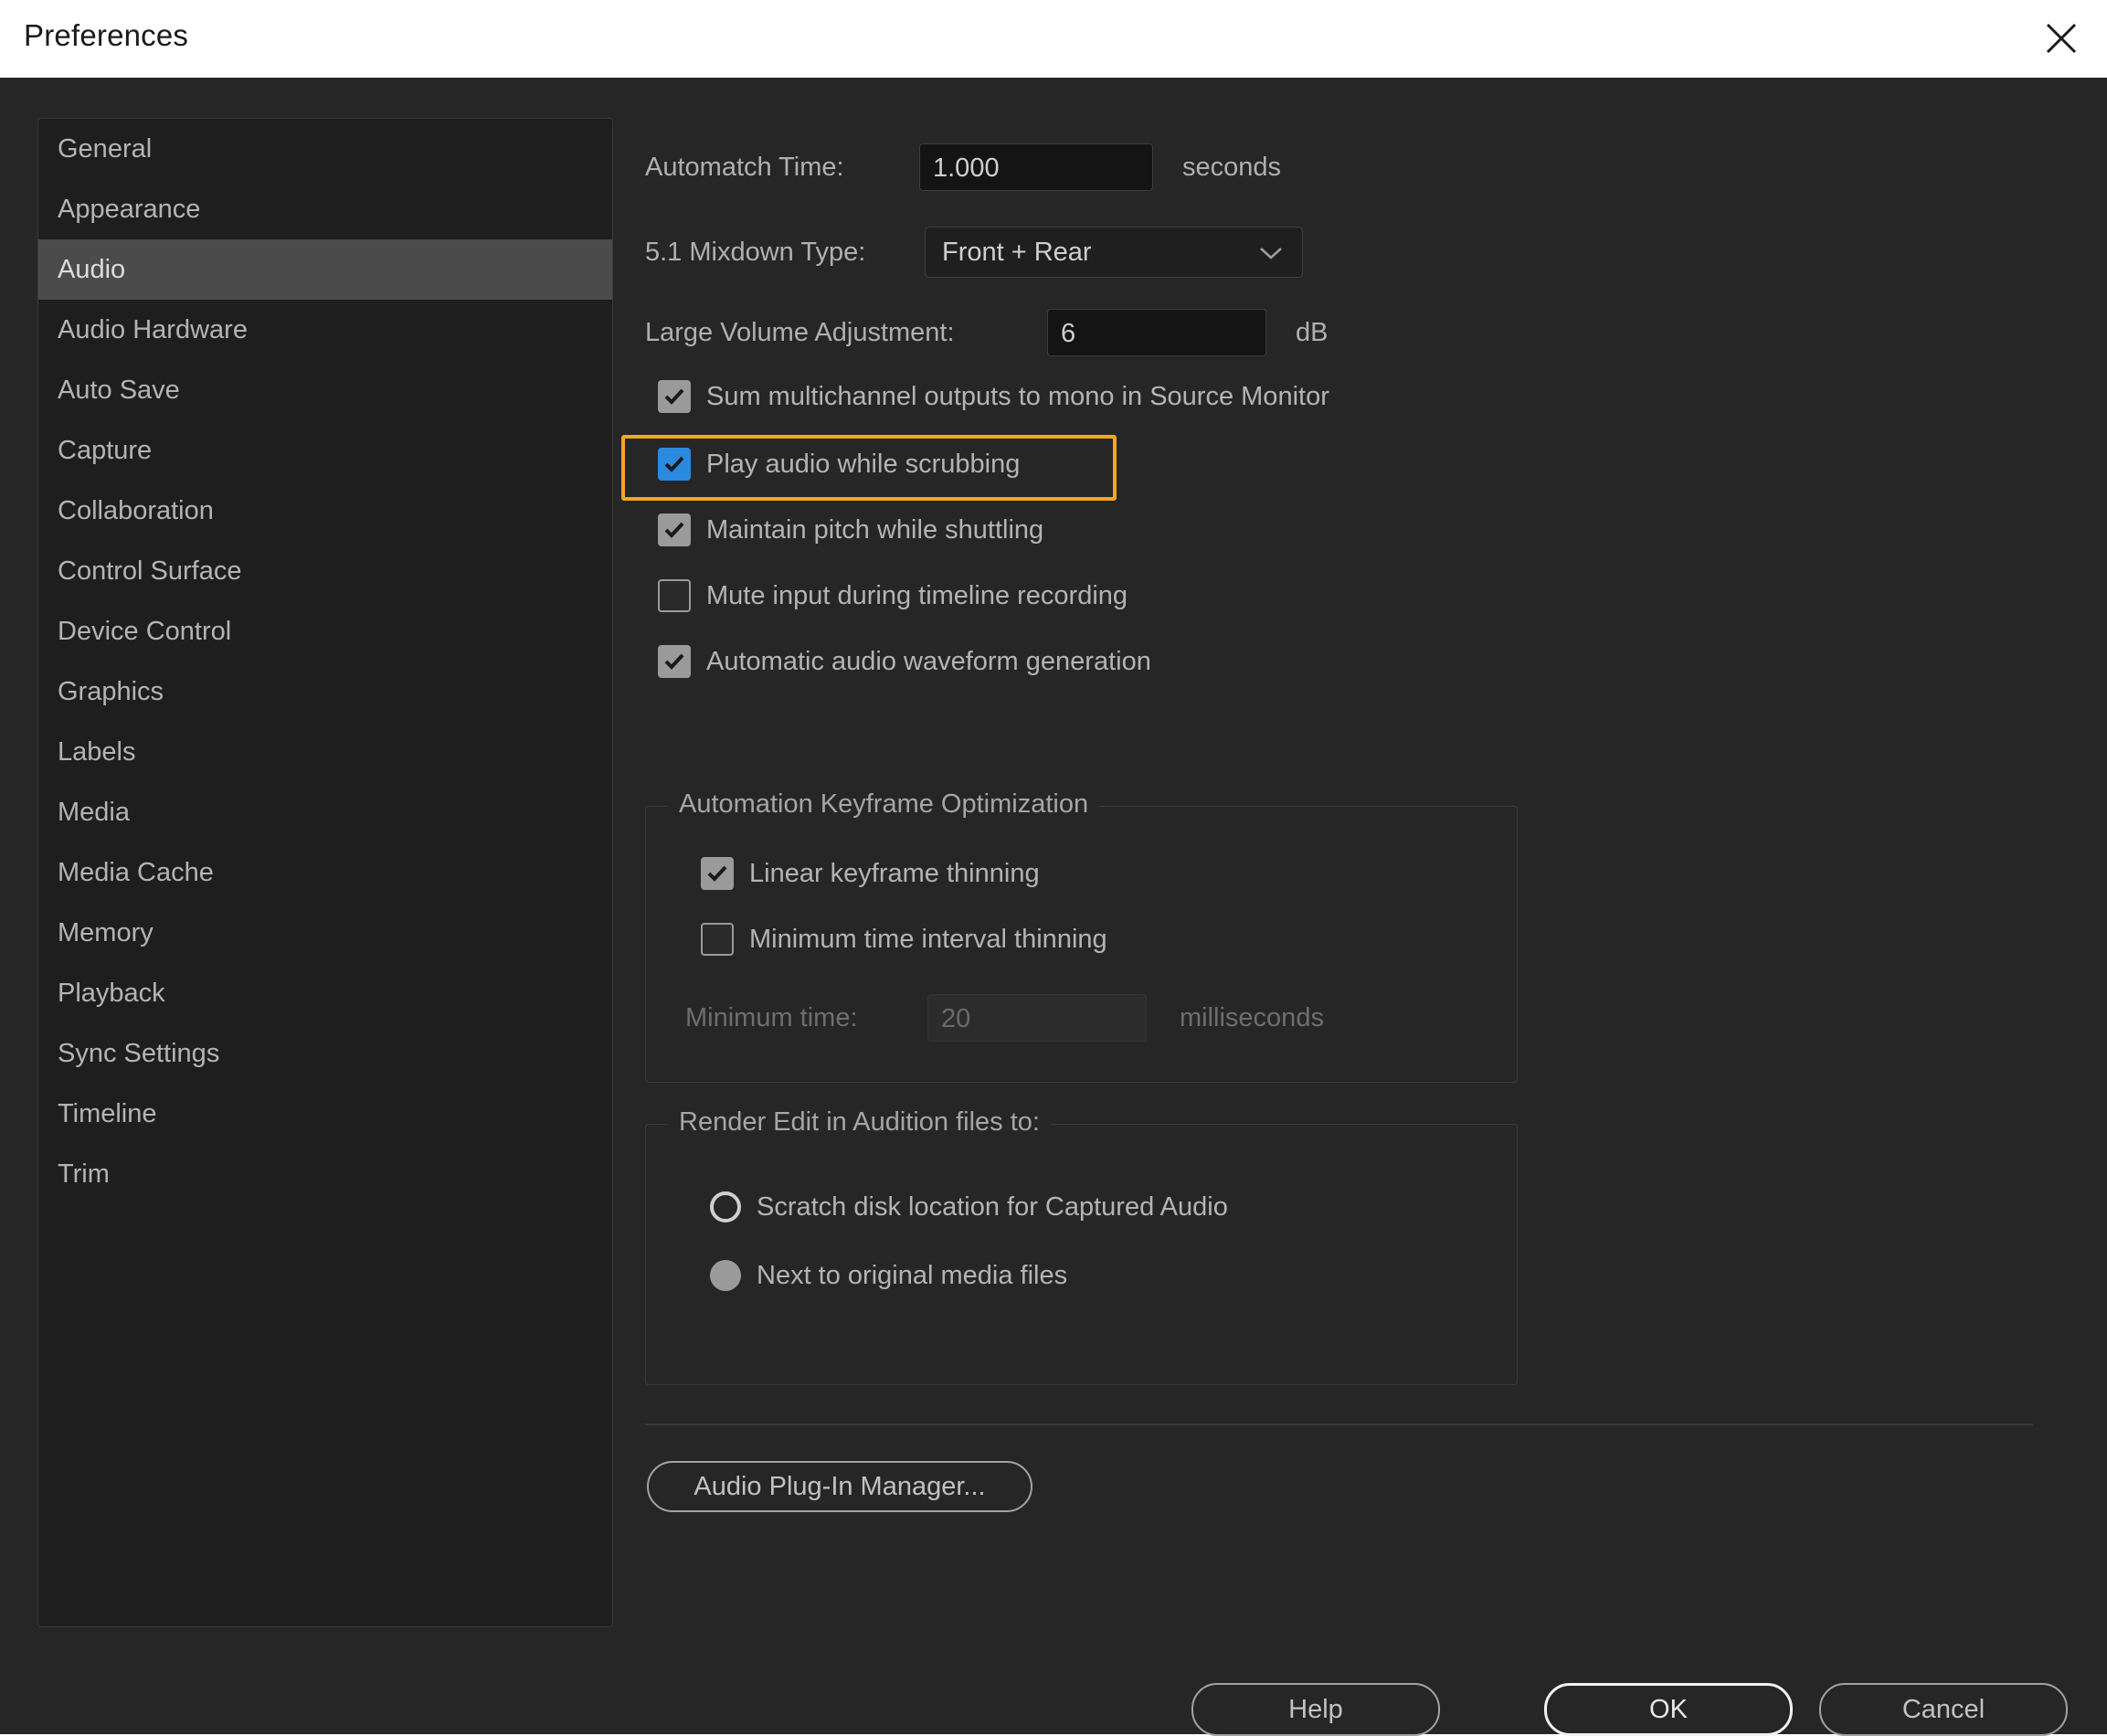  I want to click on mixdown-type-row: 5.1 Mixdown Type: Front + Rear, so click(974, 252).